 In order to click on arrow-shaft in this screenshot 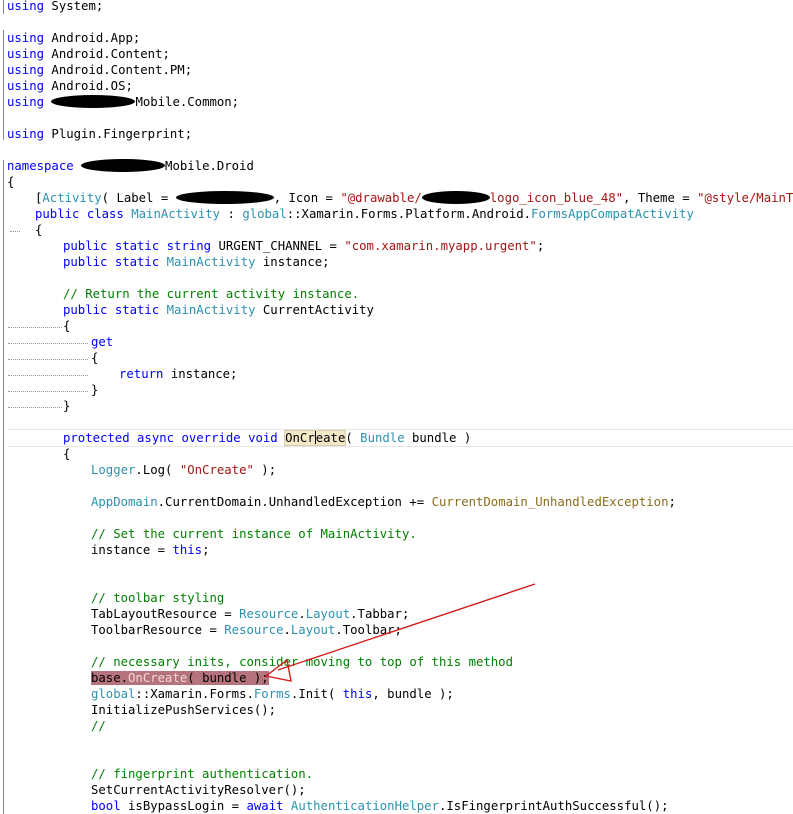, I will do `click(406, 627)`.